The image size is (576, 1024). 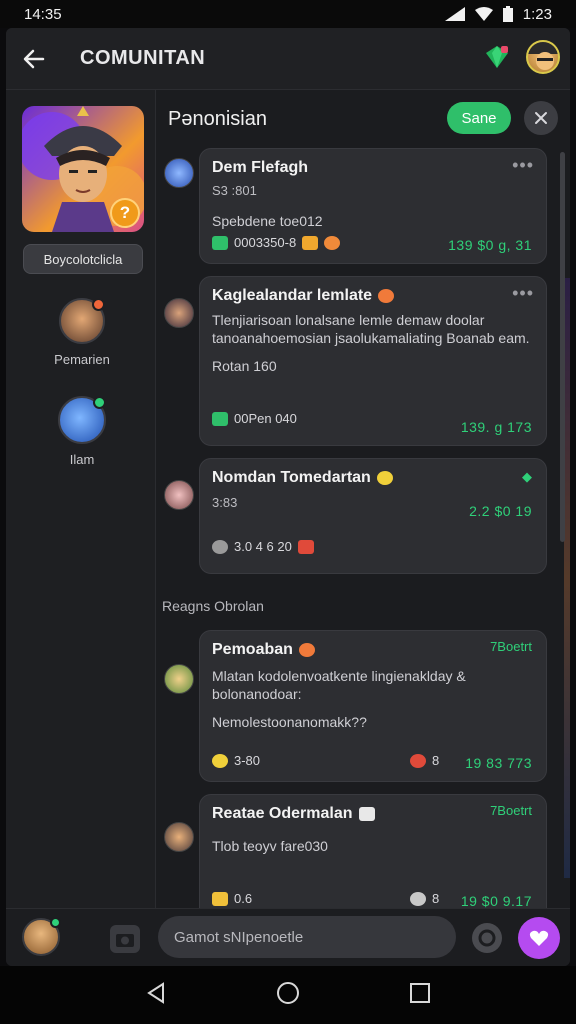 I want to click on sidebar-user-1: Pemarien, so click(x=82, y=332).